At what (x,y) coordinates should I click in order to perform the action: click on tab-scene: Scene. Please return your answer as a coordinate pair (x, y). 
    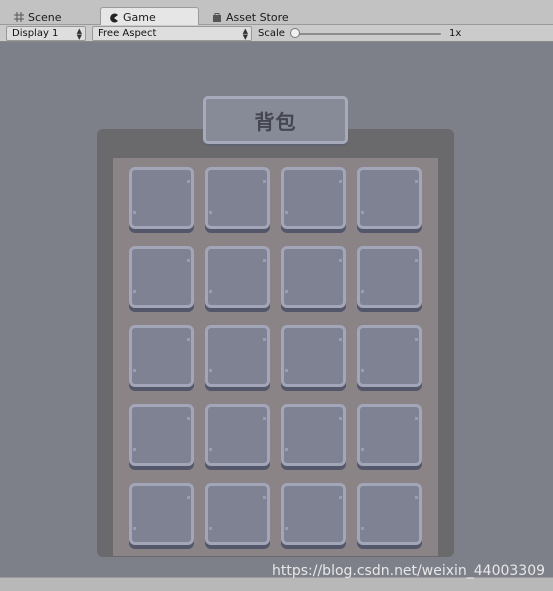
    Looking at the image, I should click on (37, 16).